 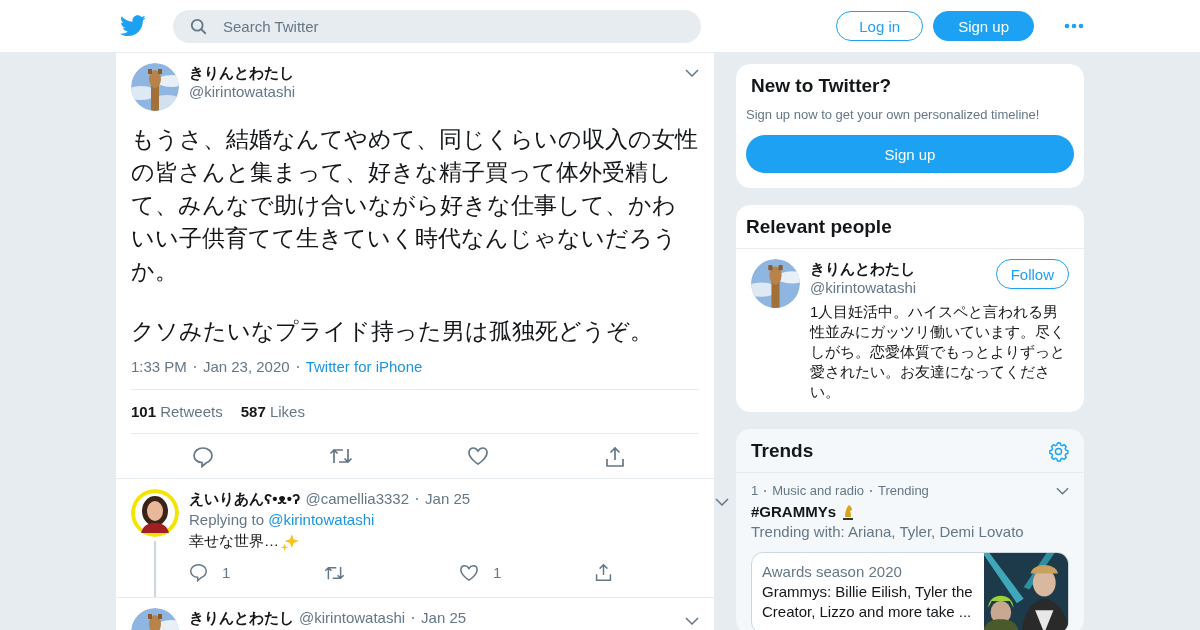 I want to click on bird-logo-icon, so click(x=133, y=26).